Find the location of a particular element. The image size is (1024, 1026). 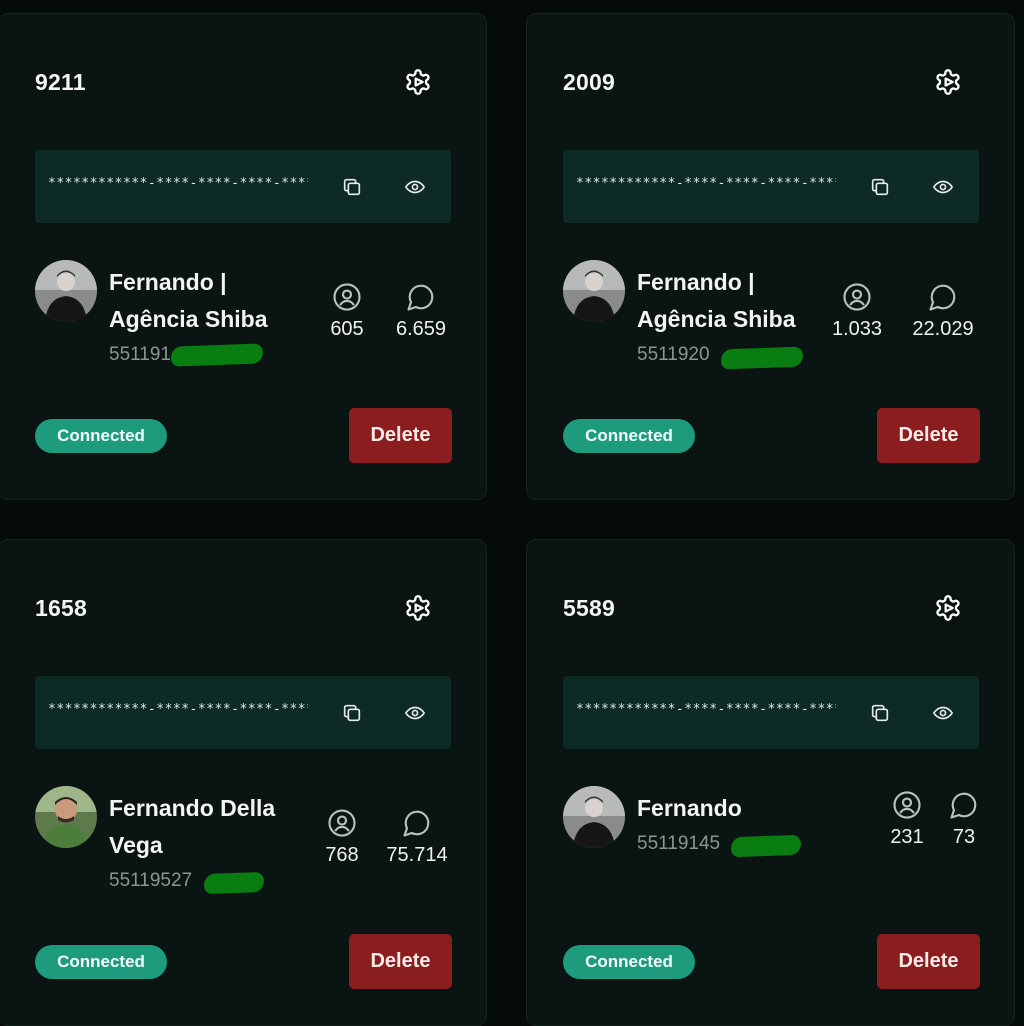

phone-number: 5511920 is located at coordinates (673, 354).